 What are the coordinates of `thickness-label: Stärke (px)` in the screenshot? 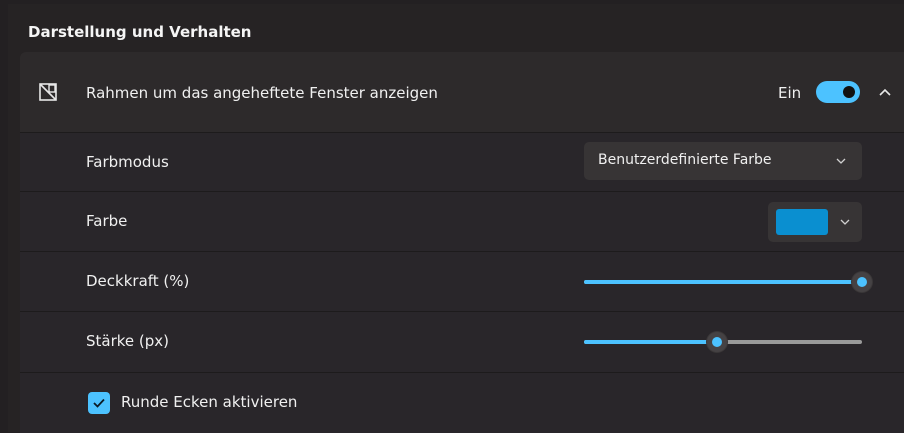 It's located at (128, 341).